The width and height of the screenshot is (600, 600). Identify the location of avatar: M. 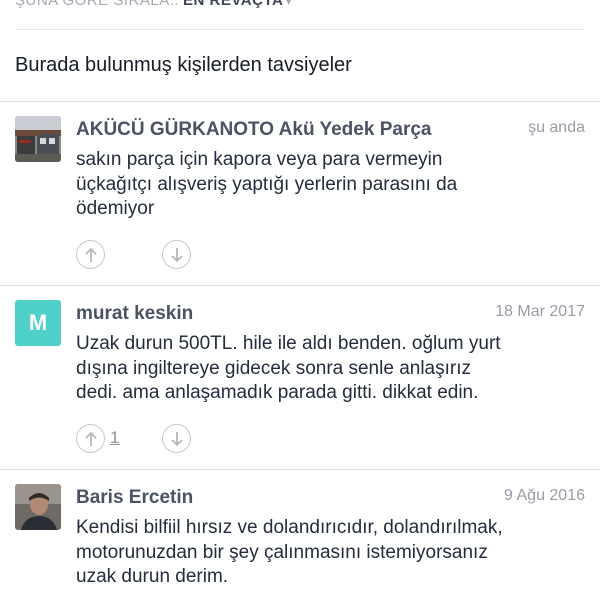
(38, 323).